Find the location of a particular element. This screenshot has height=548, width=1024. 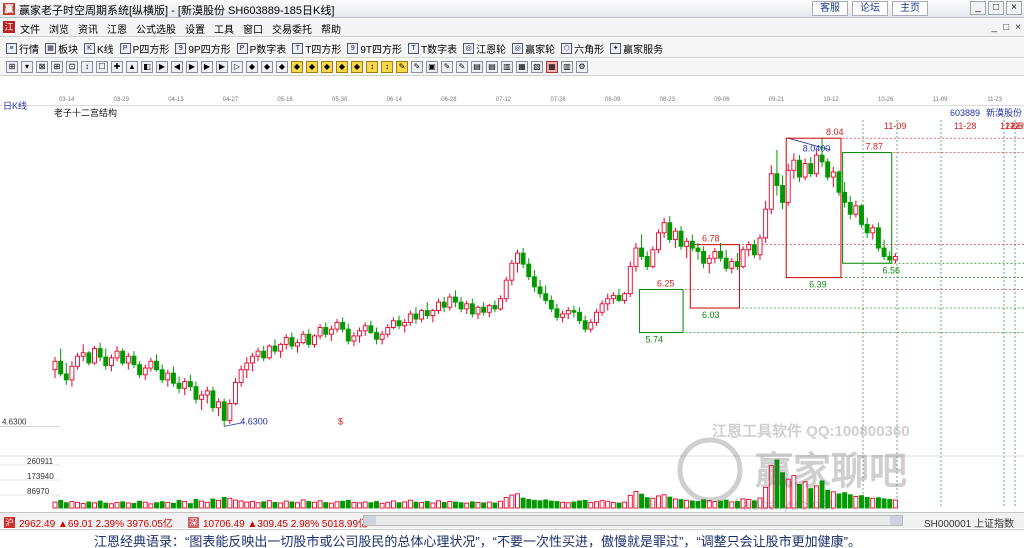

draw-tool-icon-5: ↕ is located at coordinates (87, 67).